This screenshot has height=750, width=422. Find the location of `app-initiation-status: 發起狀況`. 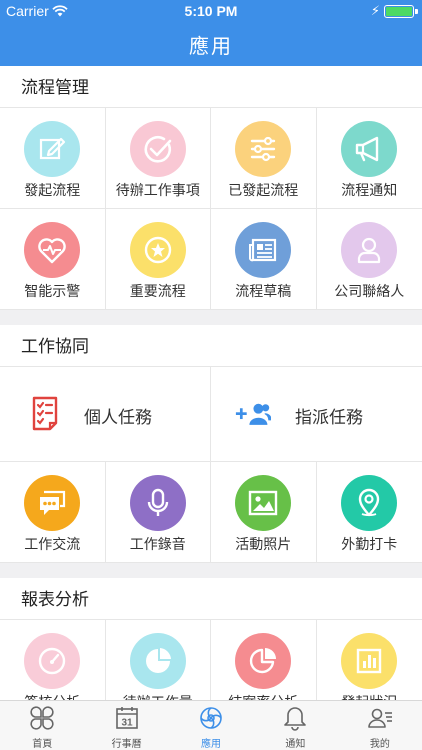

app-initiation-status: 發起狀況 is located at coordinates (369, 660).